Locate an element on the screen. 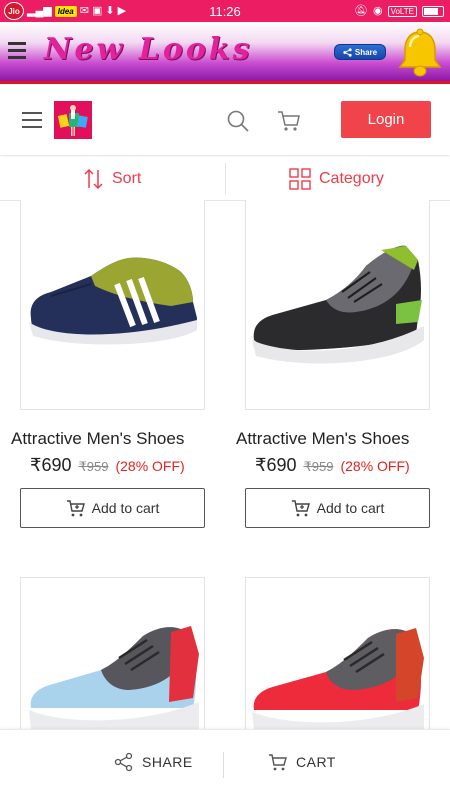  sort-icon is located at coordinates (93, 179).